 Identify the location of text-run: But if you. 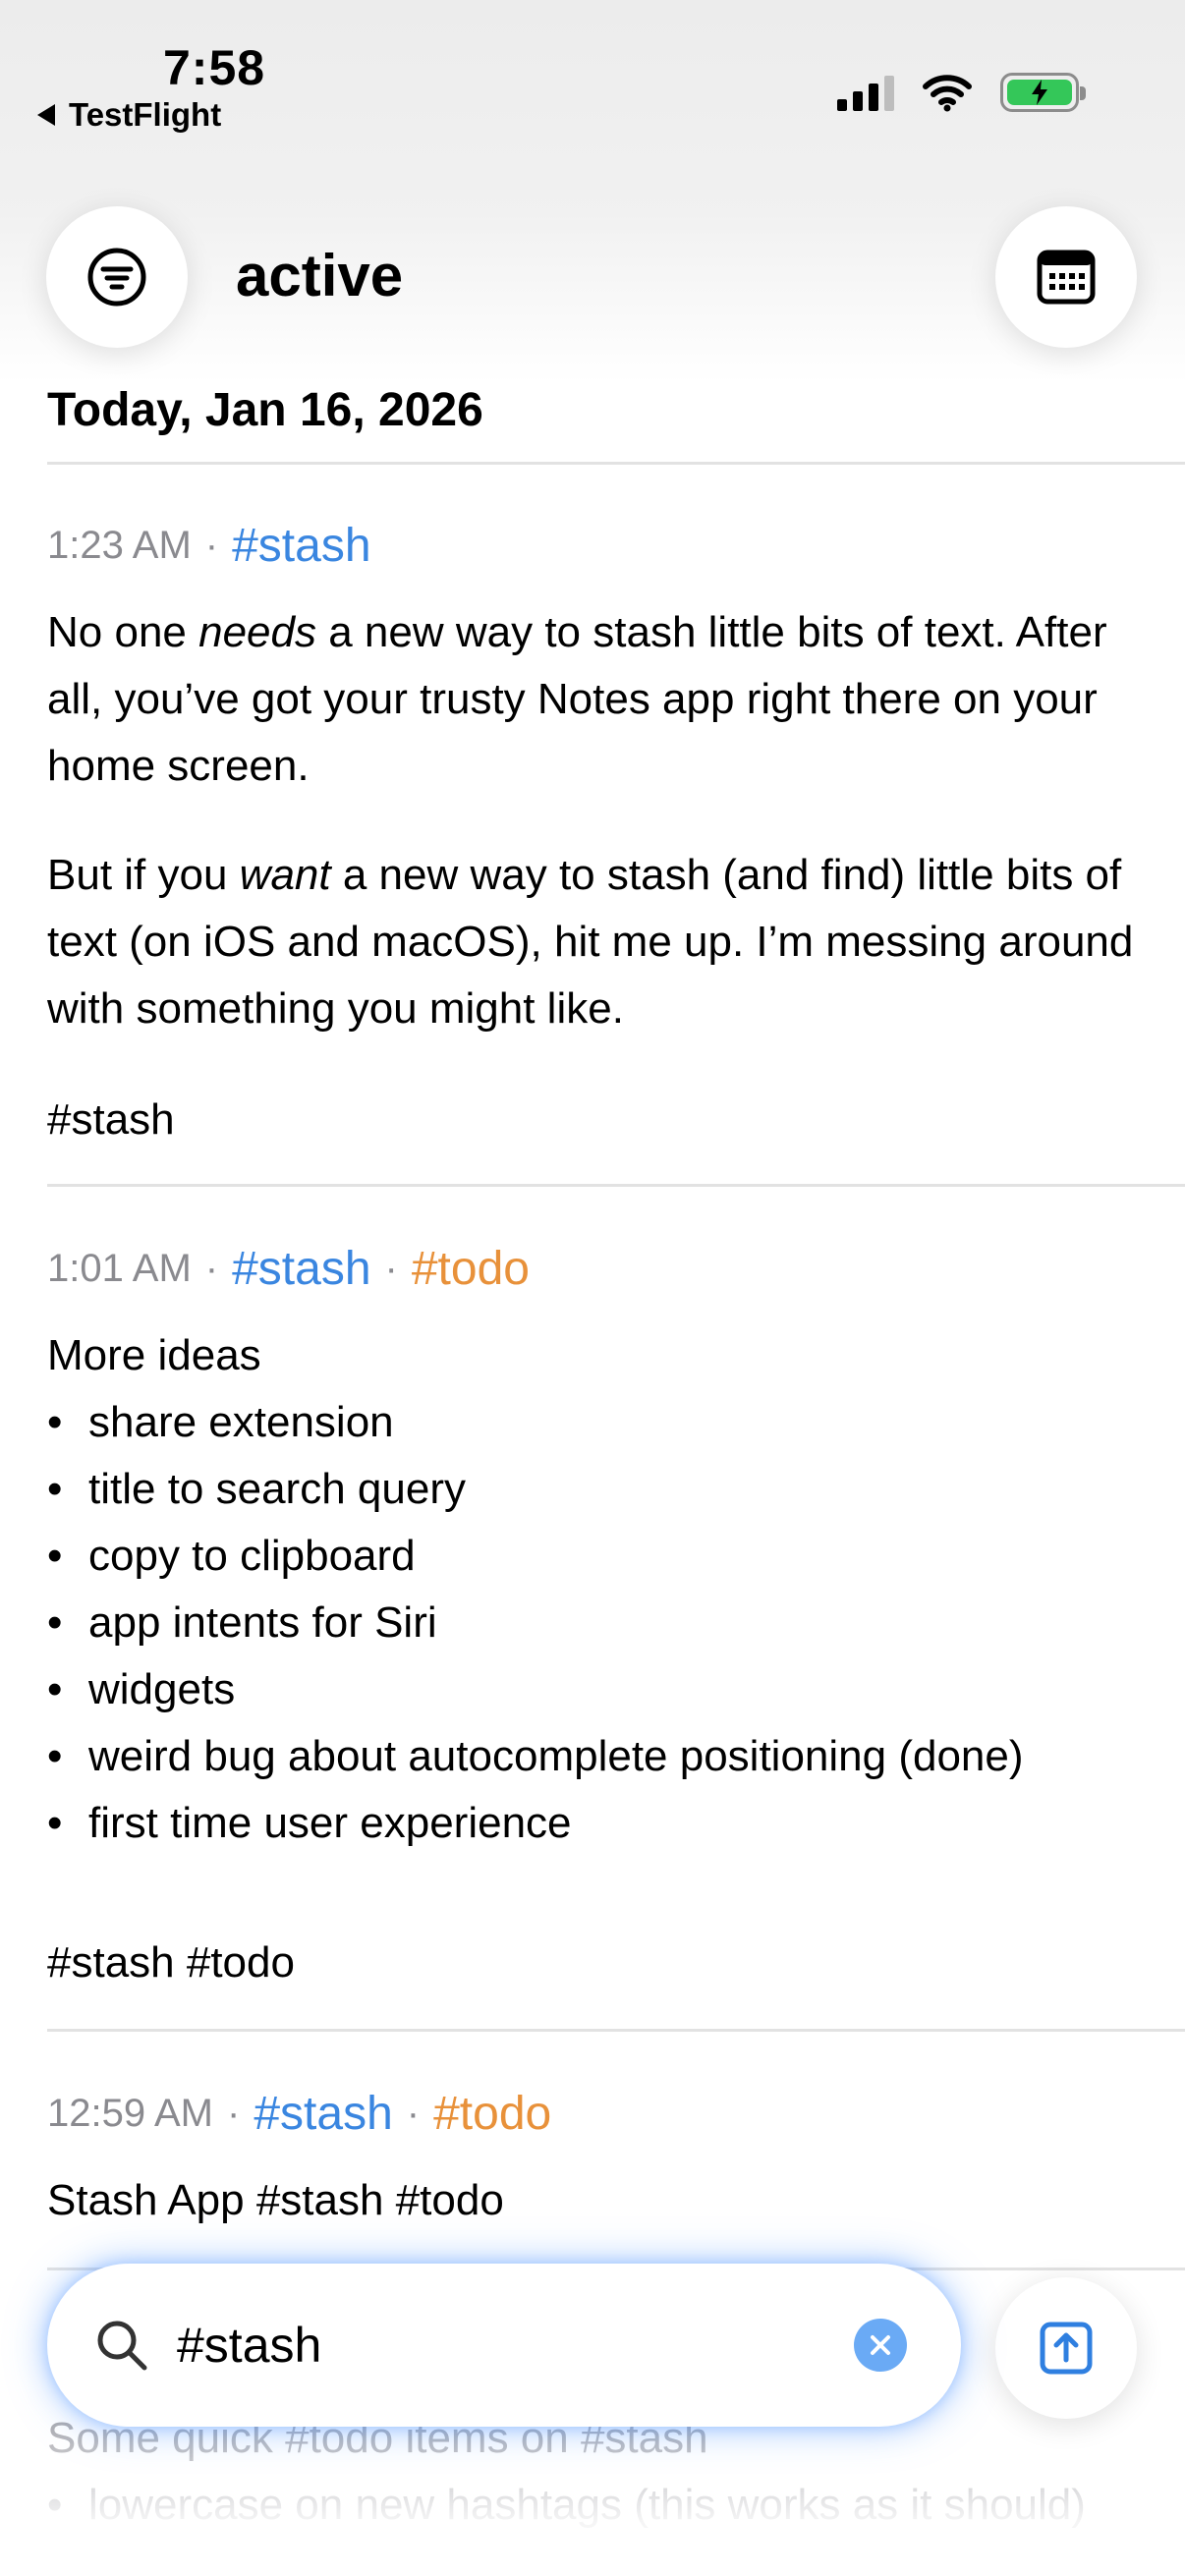
(144, 875).